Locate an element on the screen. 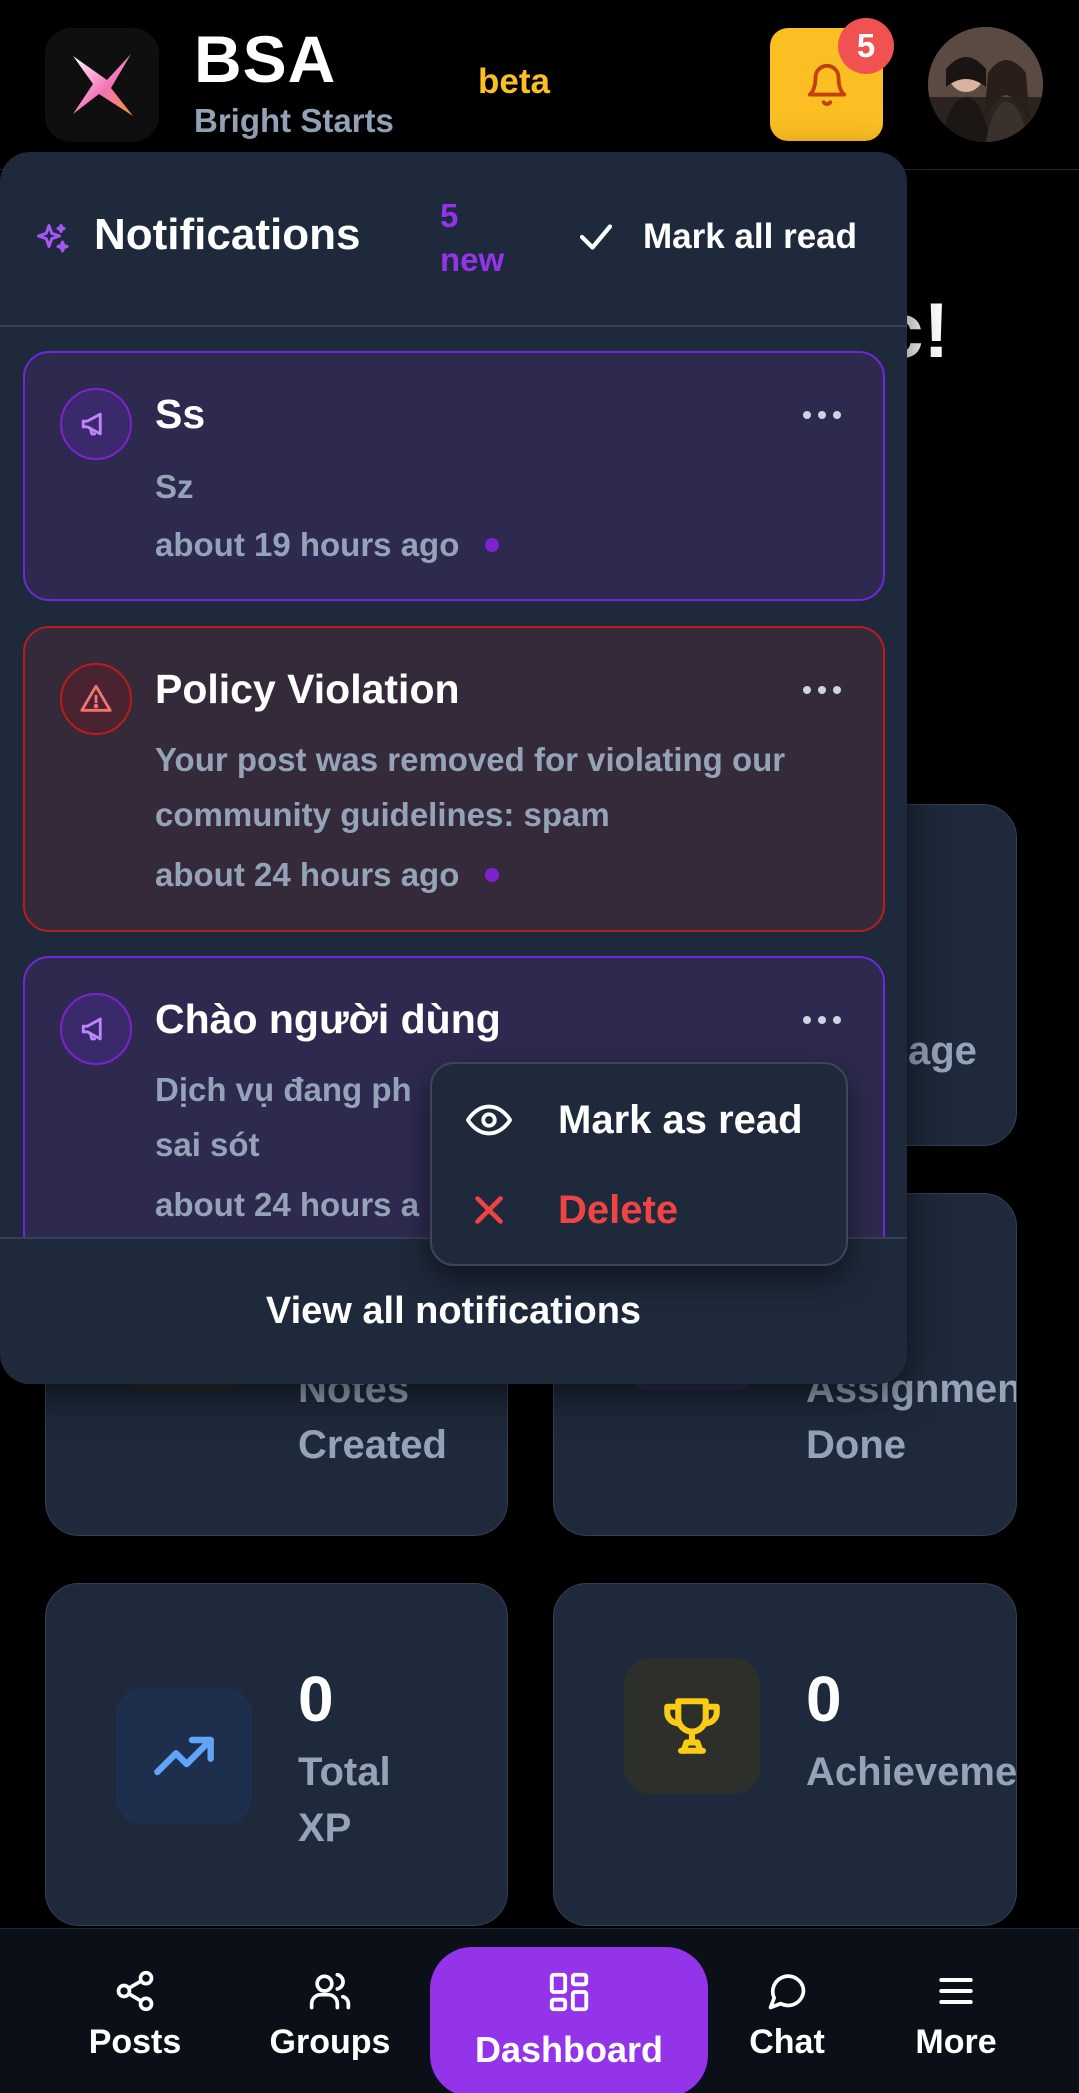  eye-icon is located at coordinates (489, 1120).